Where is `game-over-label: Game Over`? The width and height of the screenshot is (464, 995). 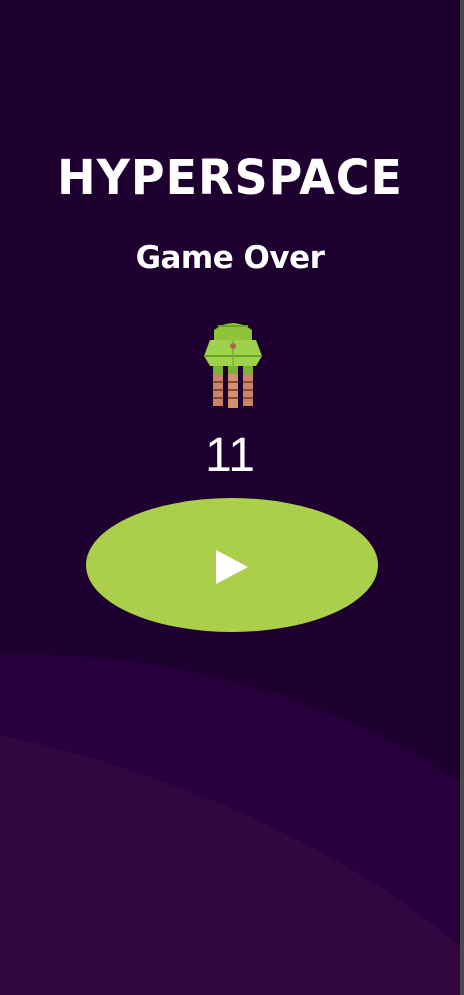 game-over-label: Game Over is located at coordinates (230, 258).